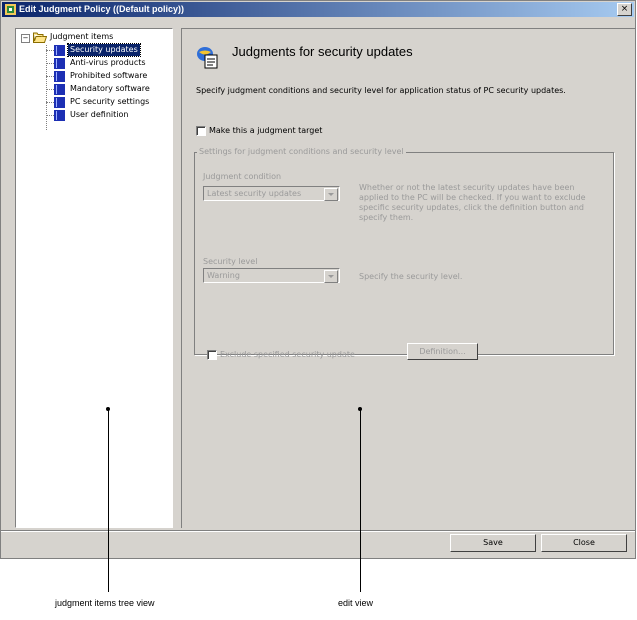 Image resolution: width=637 pixels, height=620 pixels. What do you see at coordinates (230, 261) in the screenshot?
I see `security-level-label: Security level` at bounding box center [230, 261].